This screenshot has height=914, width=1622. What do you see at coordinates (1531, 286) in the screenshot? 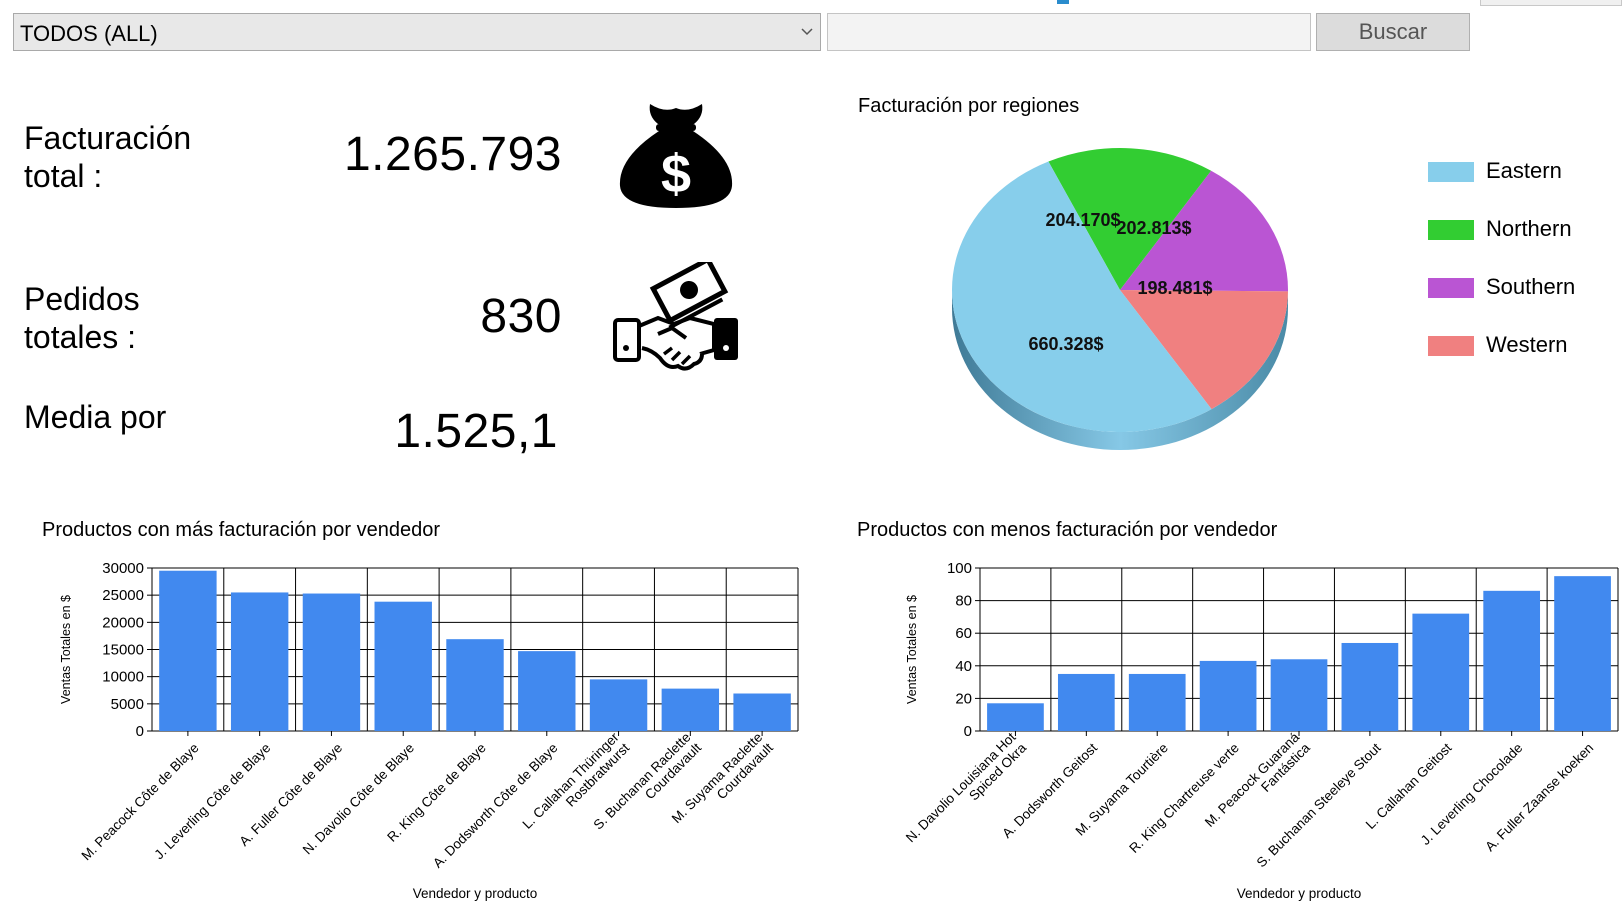
I see `legend-label-southern: Southern` at bounding box center [1531, 286].